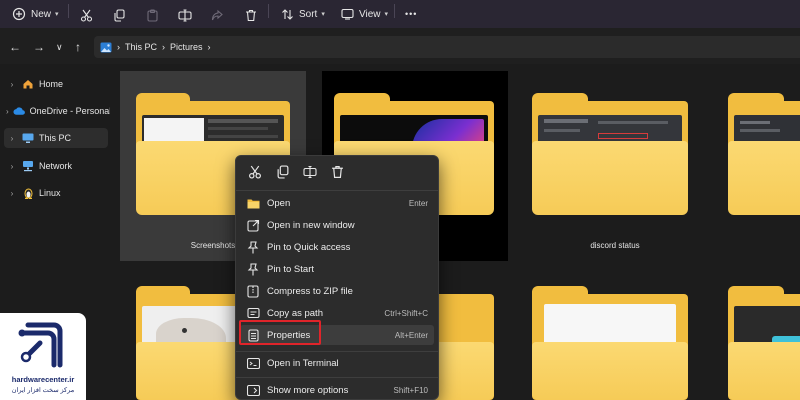  Describe the element at coordinates (337, 190) in the screenshot. I see `menu-divider` at that location.